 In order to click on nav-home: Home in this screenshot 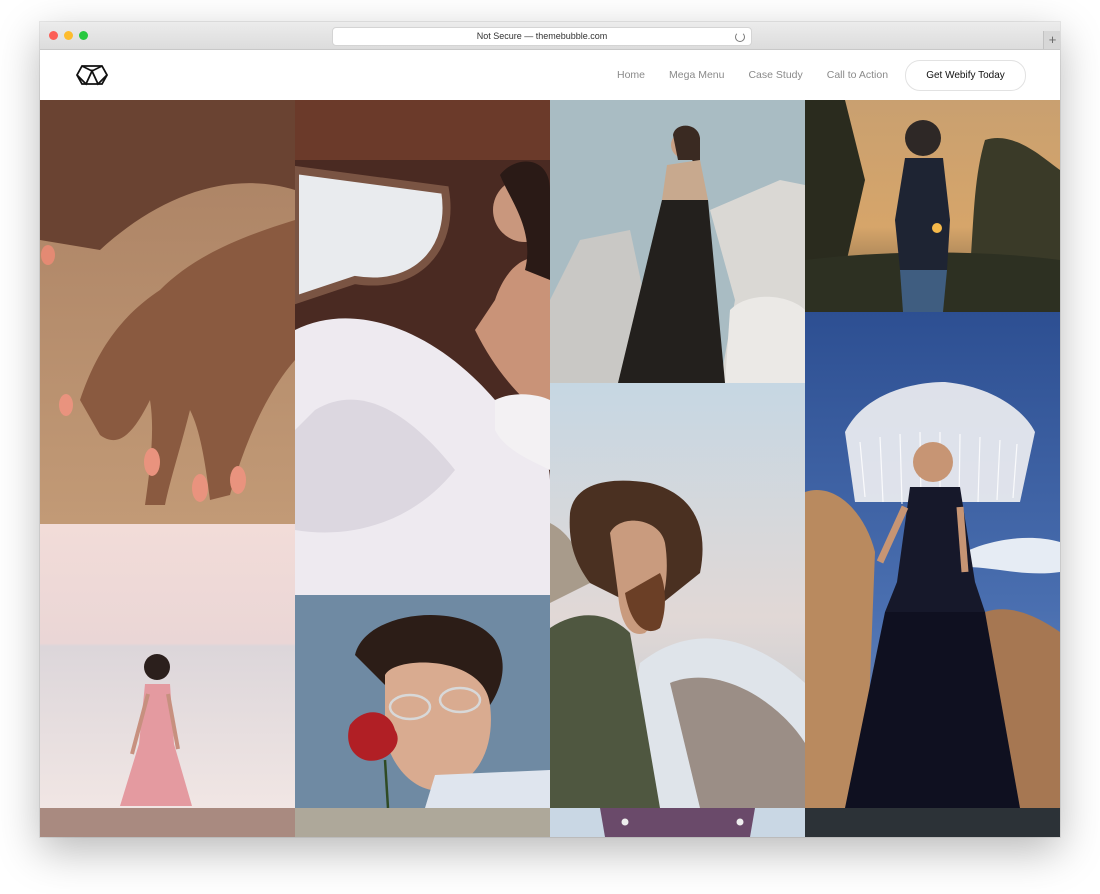, I will do `click(631, 75)`.